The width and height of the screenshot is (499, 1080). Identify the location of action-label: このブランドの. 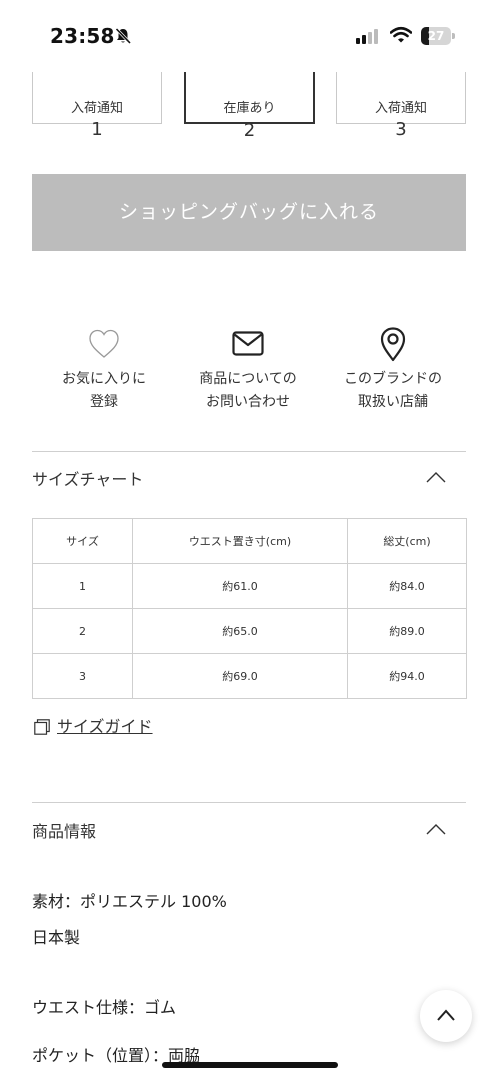
(393, 379).